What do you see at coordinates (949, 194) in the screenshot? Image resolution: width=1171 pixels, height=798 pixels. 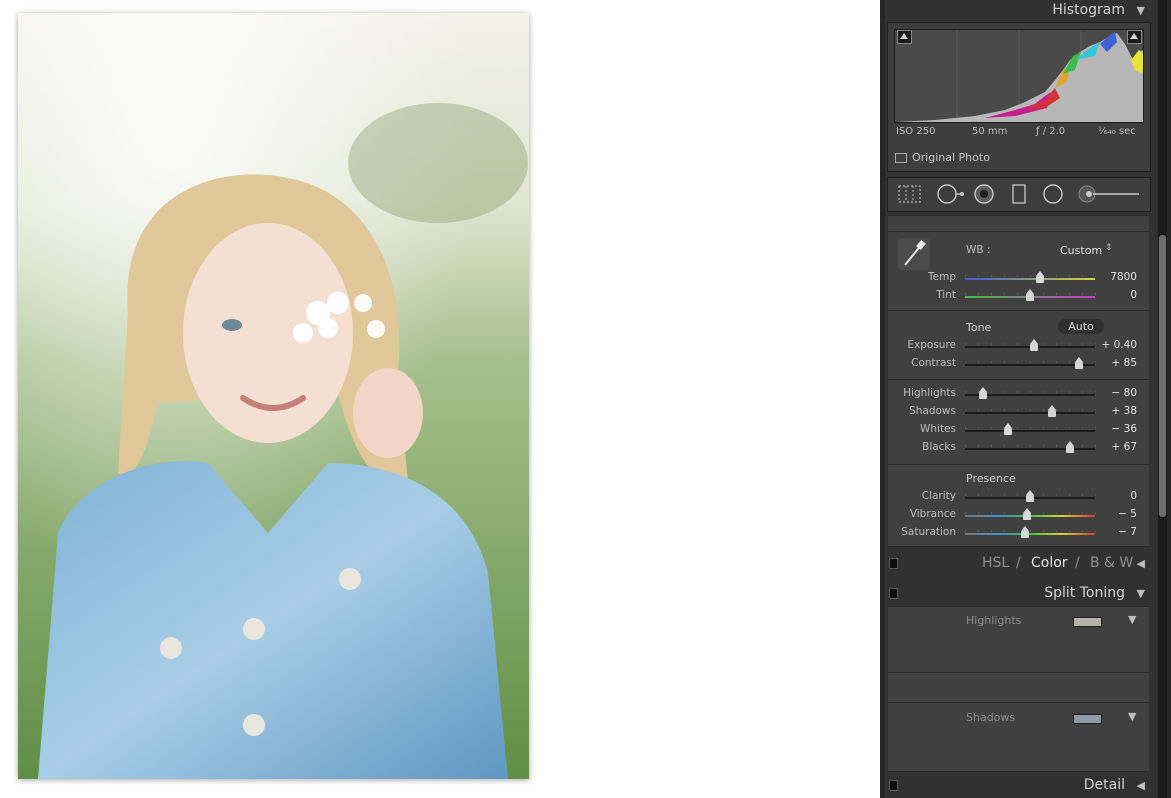 I see `spot-removal-icon` at bounding box center [949, 194].